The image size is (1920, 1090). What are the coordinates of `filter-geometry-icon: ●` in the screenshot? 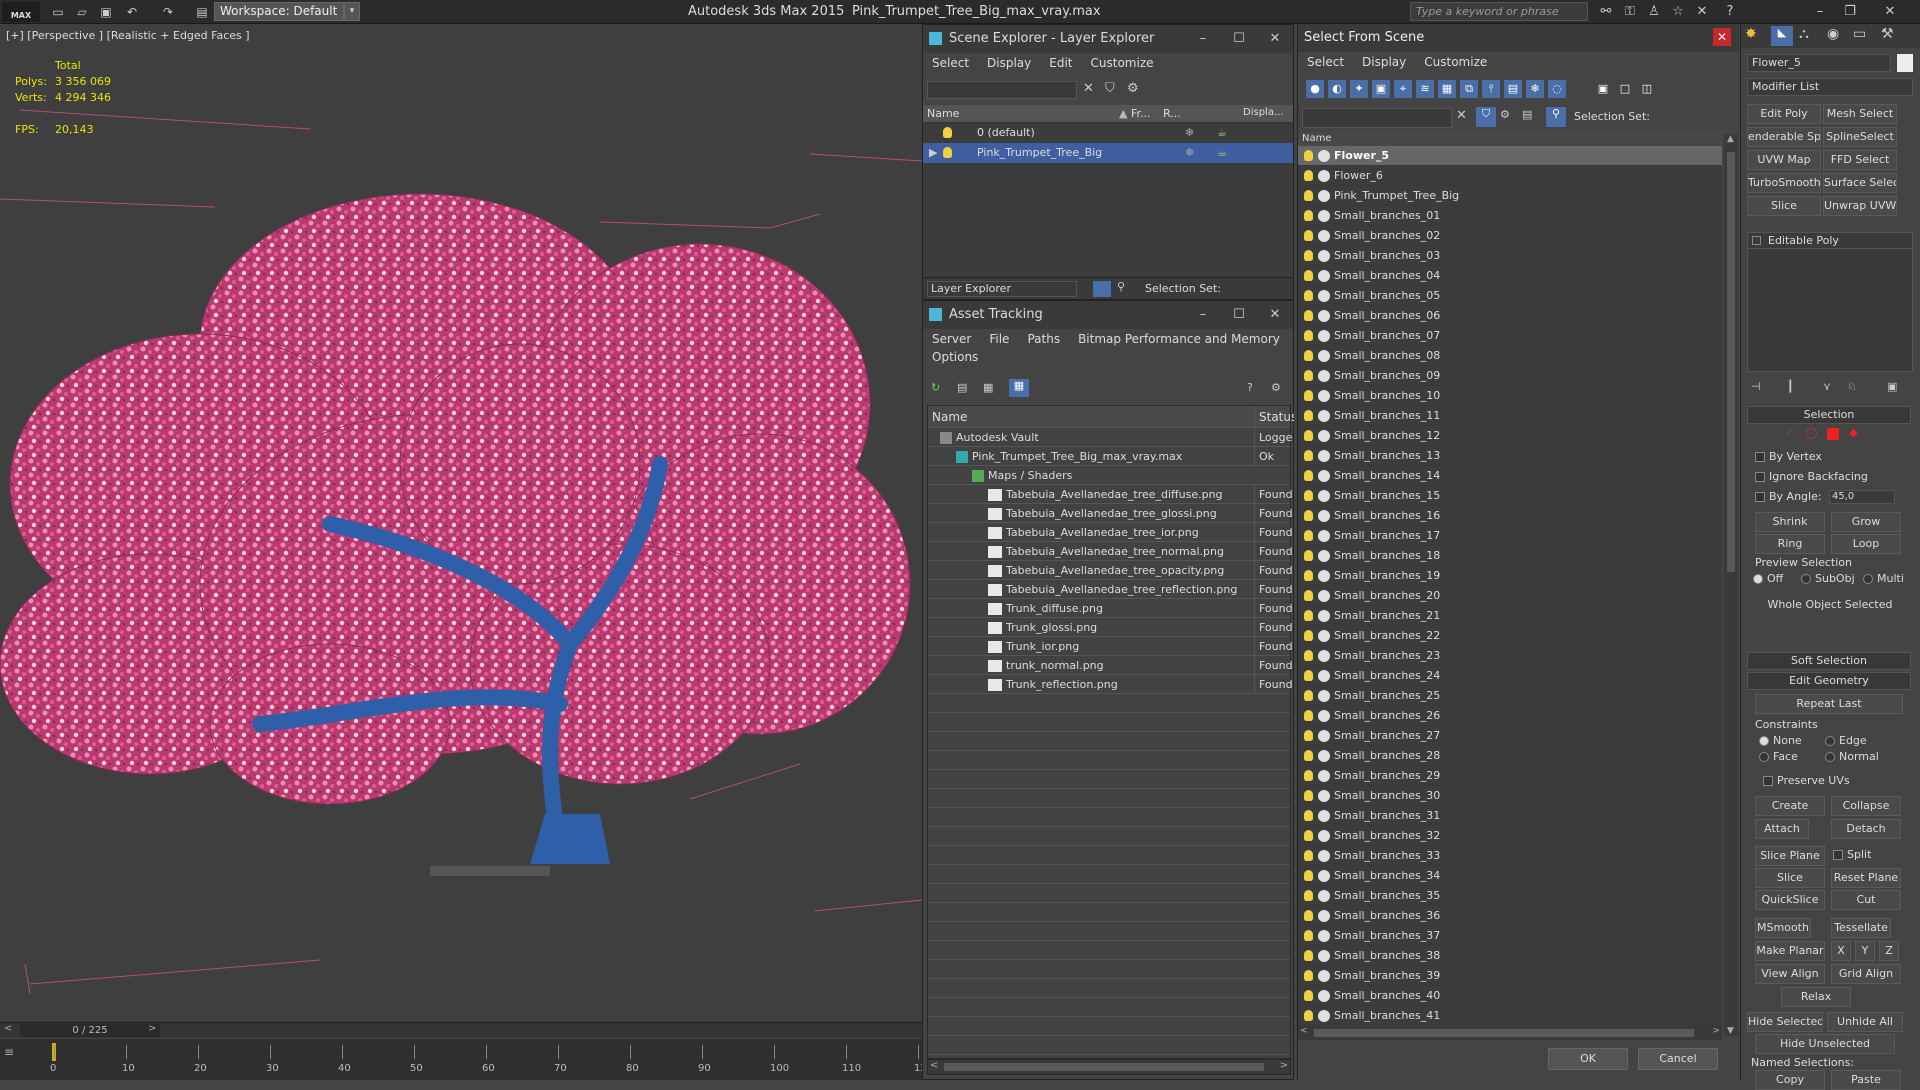 It's located at (1315, 89).